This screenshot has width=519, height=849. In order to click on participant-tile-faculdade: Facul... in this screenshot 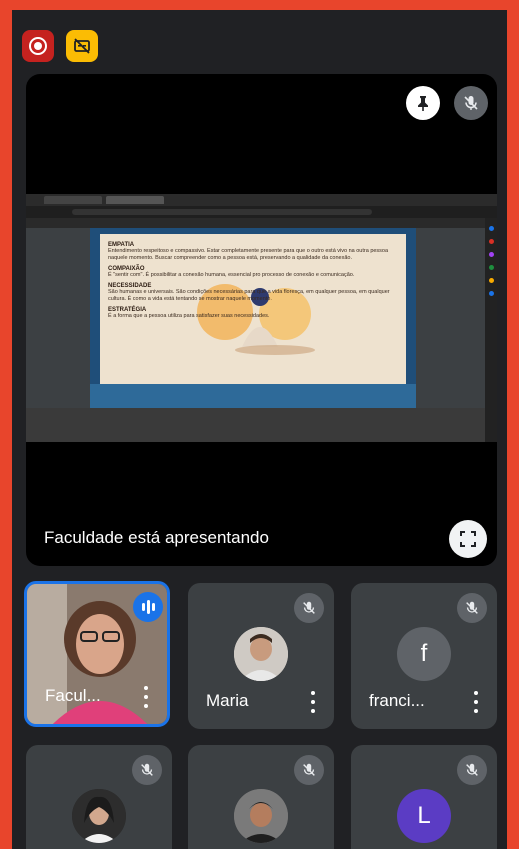, I will do `click(97, 654)`.